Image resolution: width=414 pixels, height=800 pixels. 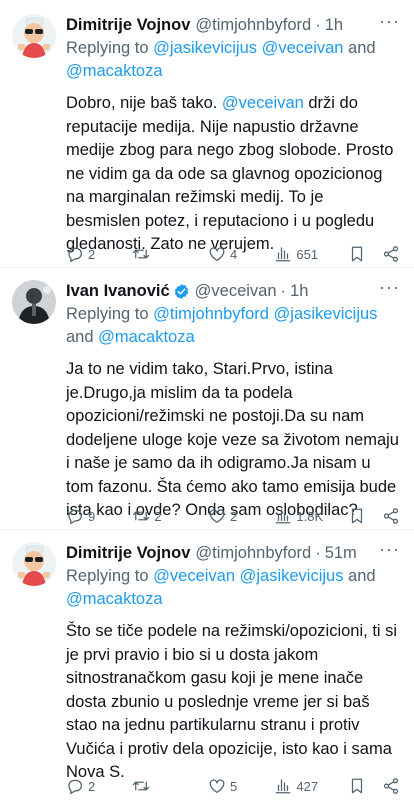 I want to click on views-button: 1.8K, so click(x=311, y=516).